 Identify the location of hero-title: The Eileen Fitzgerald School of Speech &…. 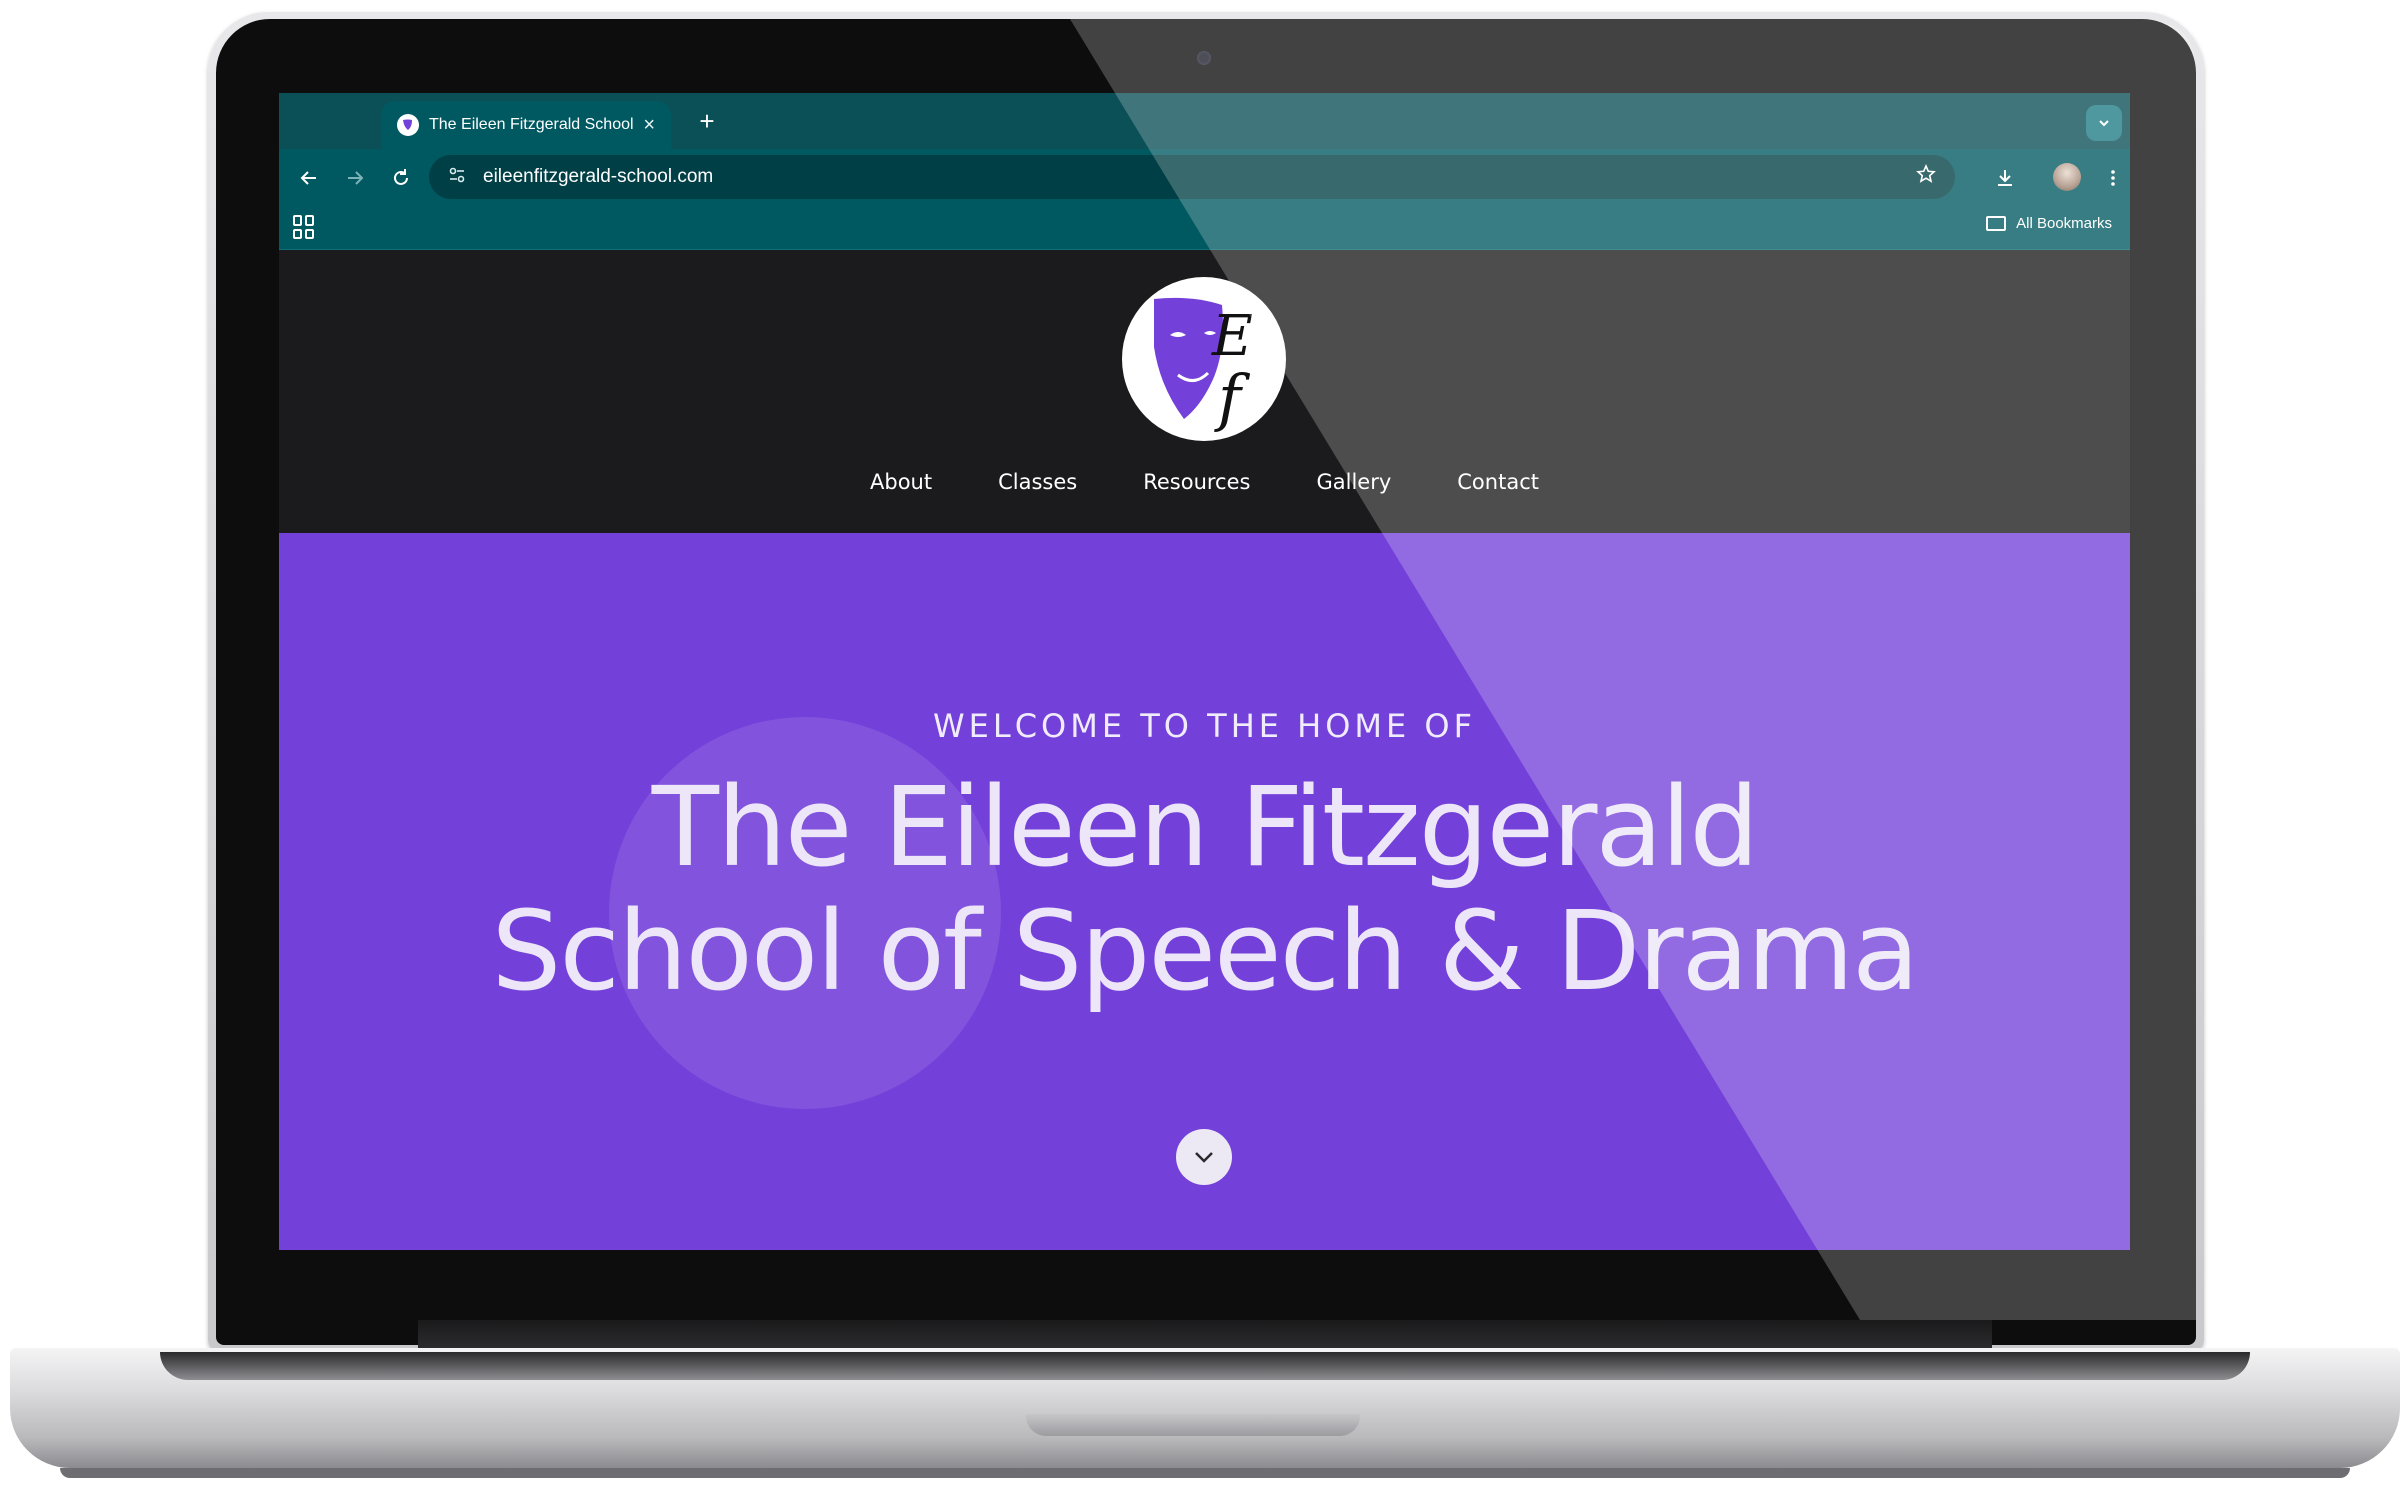
(1204, 889).